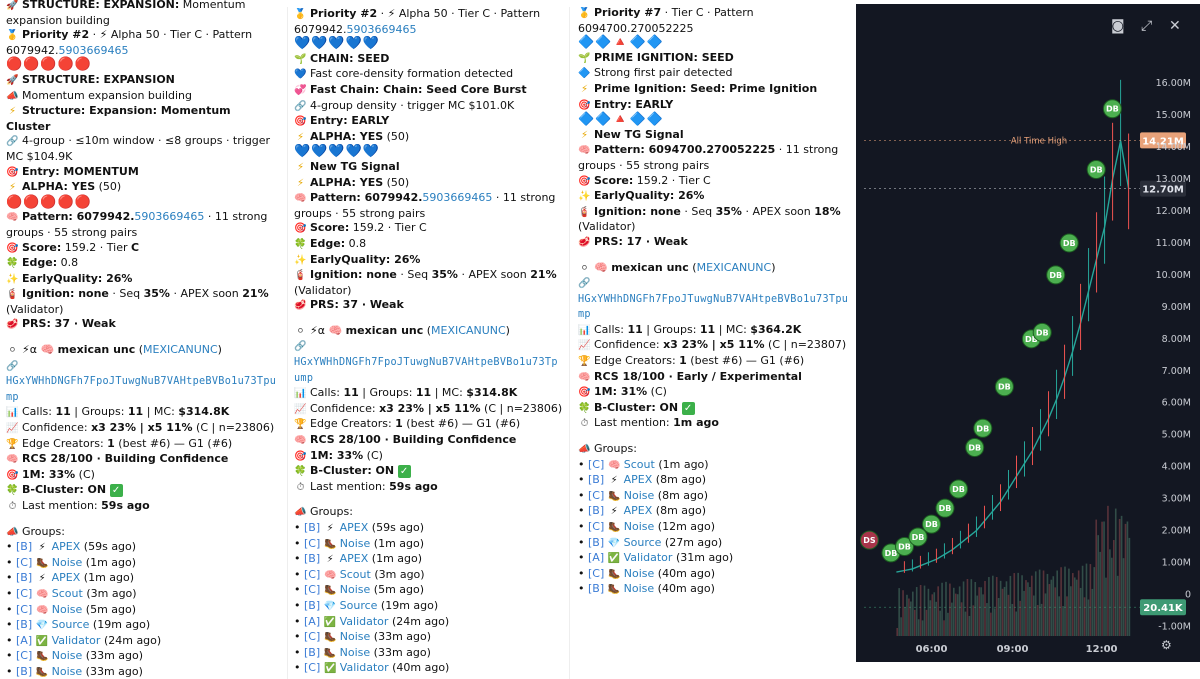  I want to click on group-time: (8m ago), so click(681, 480).